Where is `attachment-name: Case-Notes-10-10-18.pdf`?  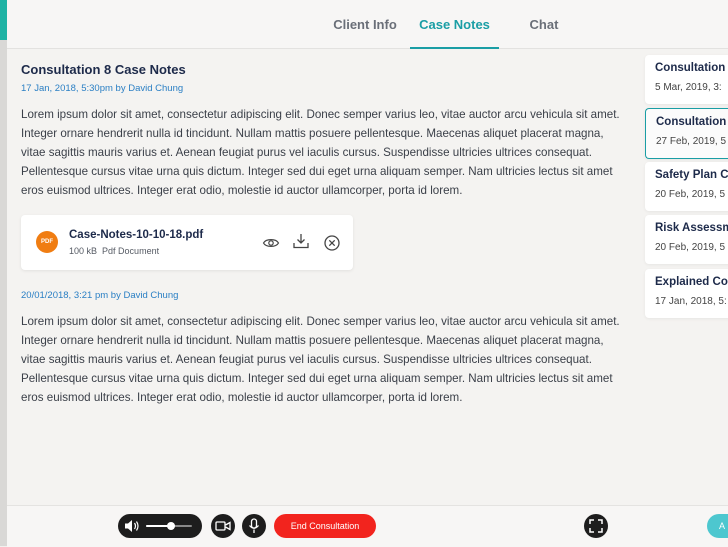 attachment-name: Case-Notes-10-10-18.pdf is located at coordinates (136, 235).